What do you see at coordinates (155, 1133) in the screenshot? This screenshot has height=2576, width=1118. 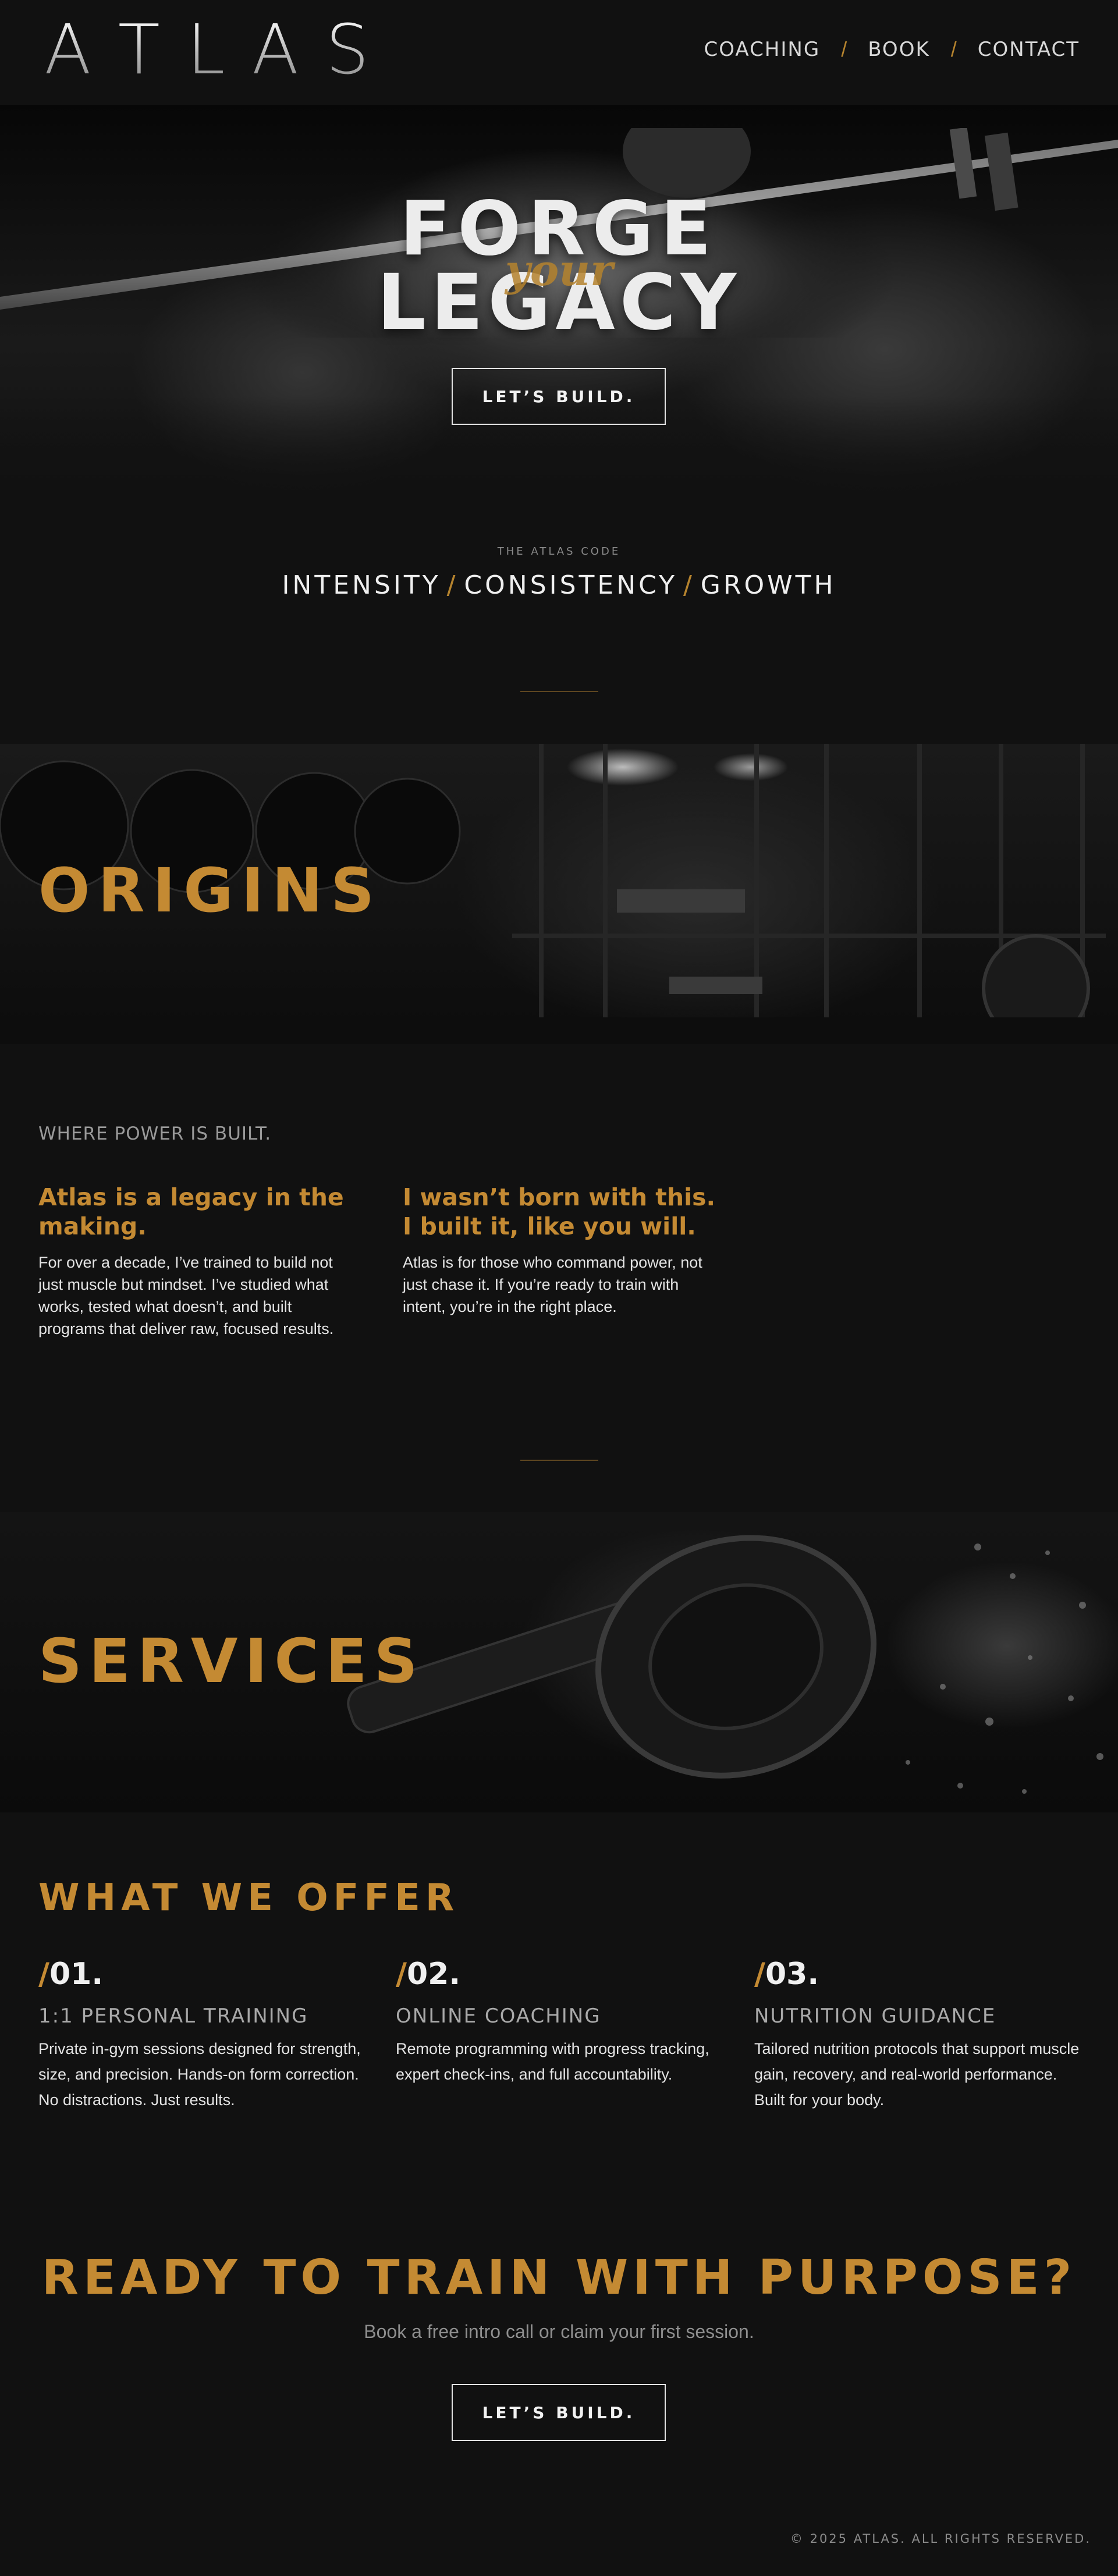 I see `origins-eyebrow: WHERE POWER IS BUILT.` at bounding box center [155, 1133].